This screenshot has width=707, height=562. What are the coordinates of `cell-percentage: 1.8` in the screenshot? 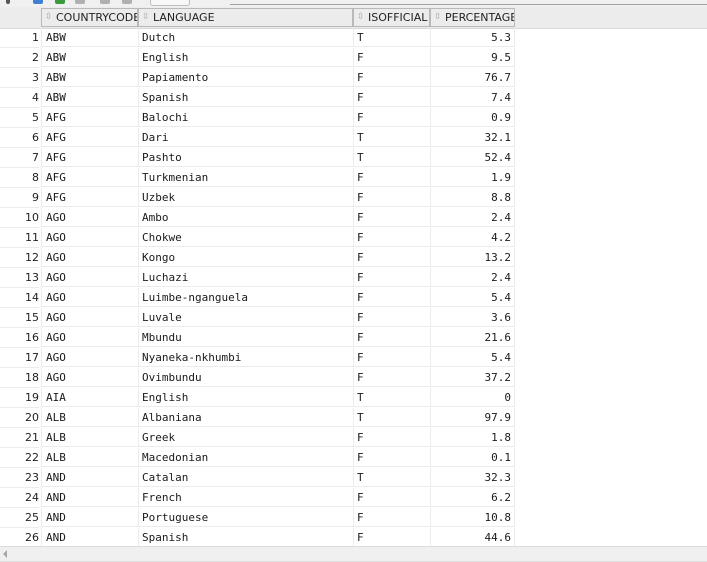 It's located at (472, 437).